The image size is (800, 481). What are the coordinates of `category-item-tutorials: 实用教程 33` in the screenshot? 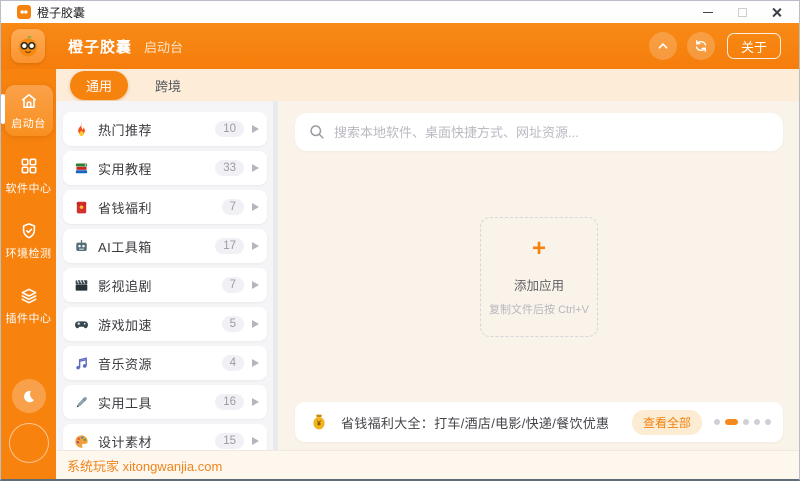 It's located at (165, 168).